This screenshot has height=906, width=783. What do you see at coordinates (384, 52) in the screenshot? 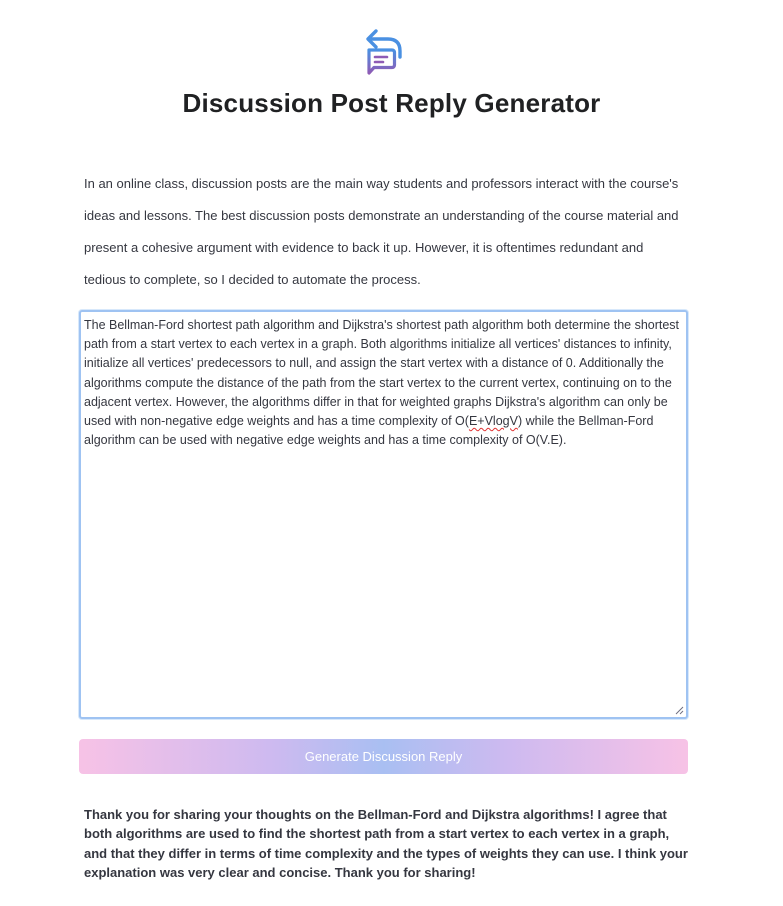
I see `chat-reply-icon` at bounding box center [384, 52].